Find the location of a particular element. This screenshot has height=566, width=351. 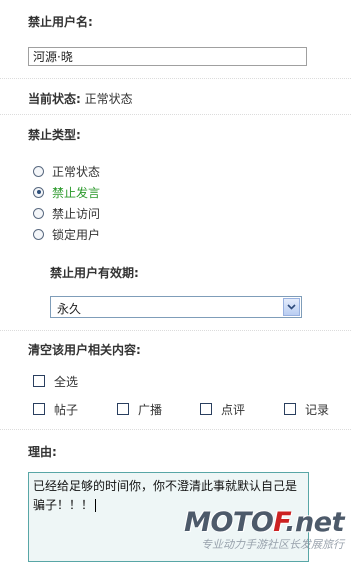

ban-type-option-no-posting: 禁止发言 is located at coordinates (66, 192).